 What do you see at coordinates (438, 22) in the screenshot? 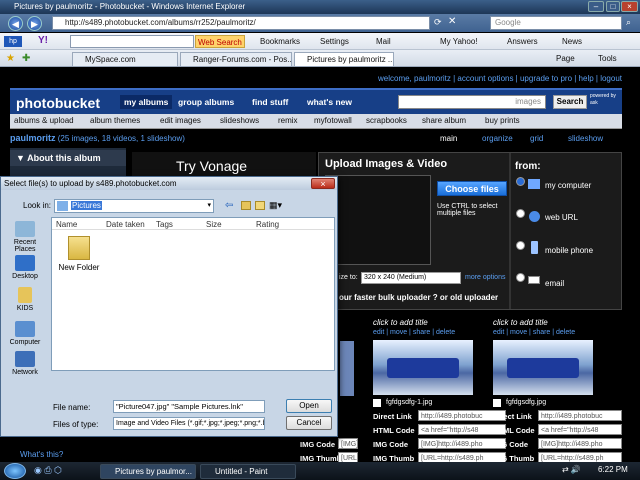
I see `refresh-icon: ⟳` at bounding box center [438, 22].